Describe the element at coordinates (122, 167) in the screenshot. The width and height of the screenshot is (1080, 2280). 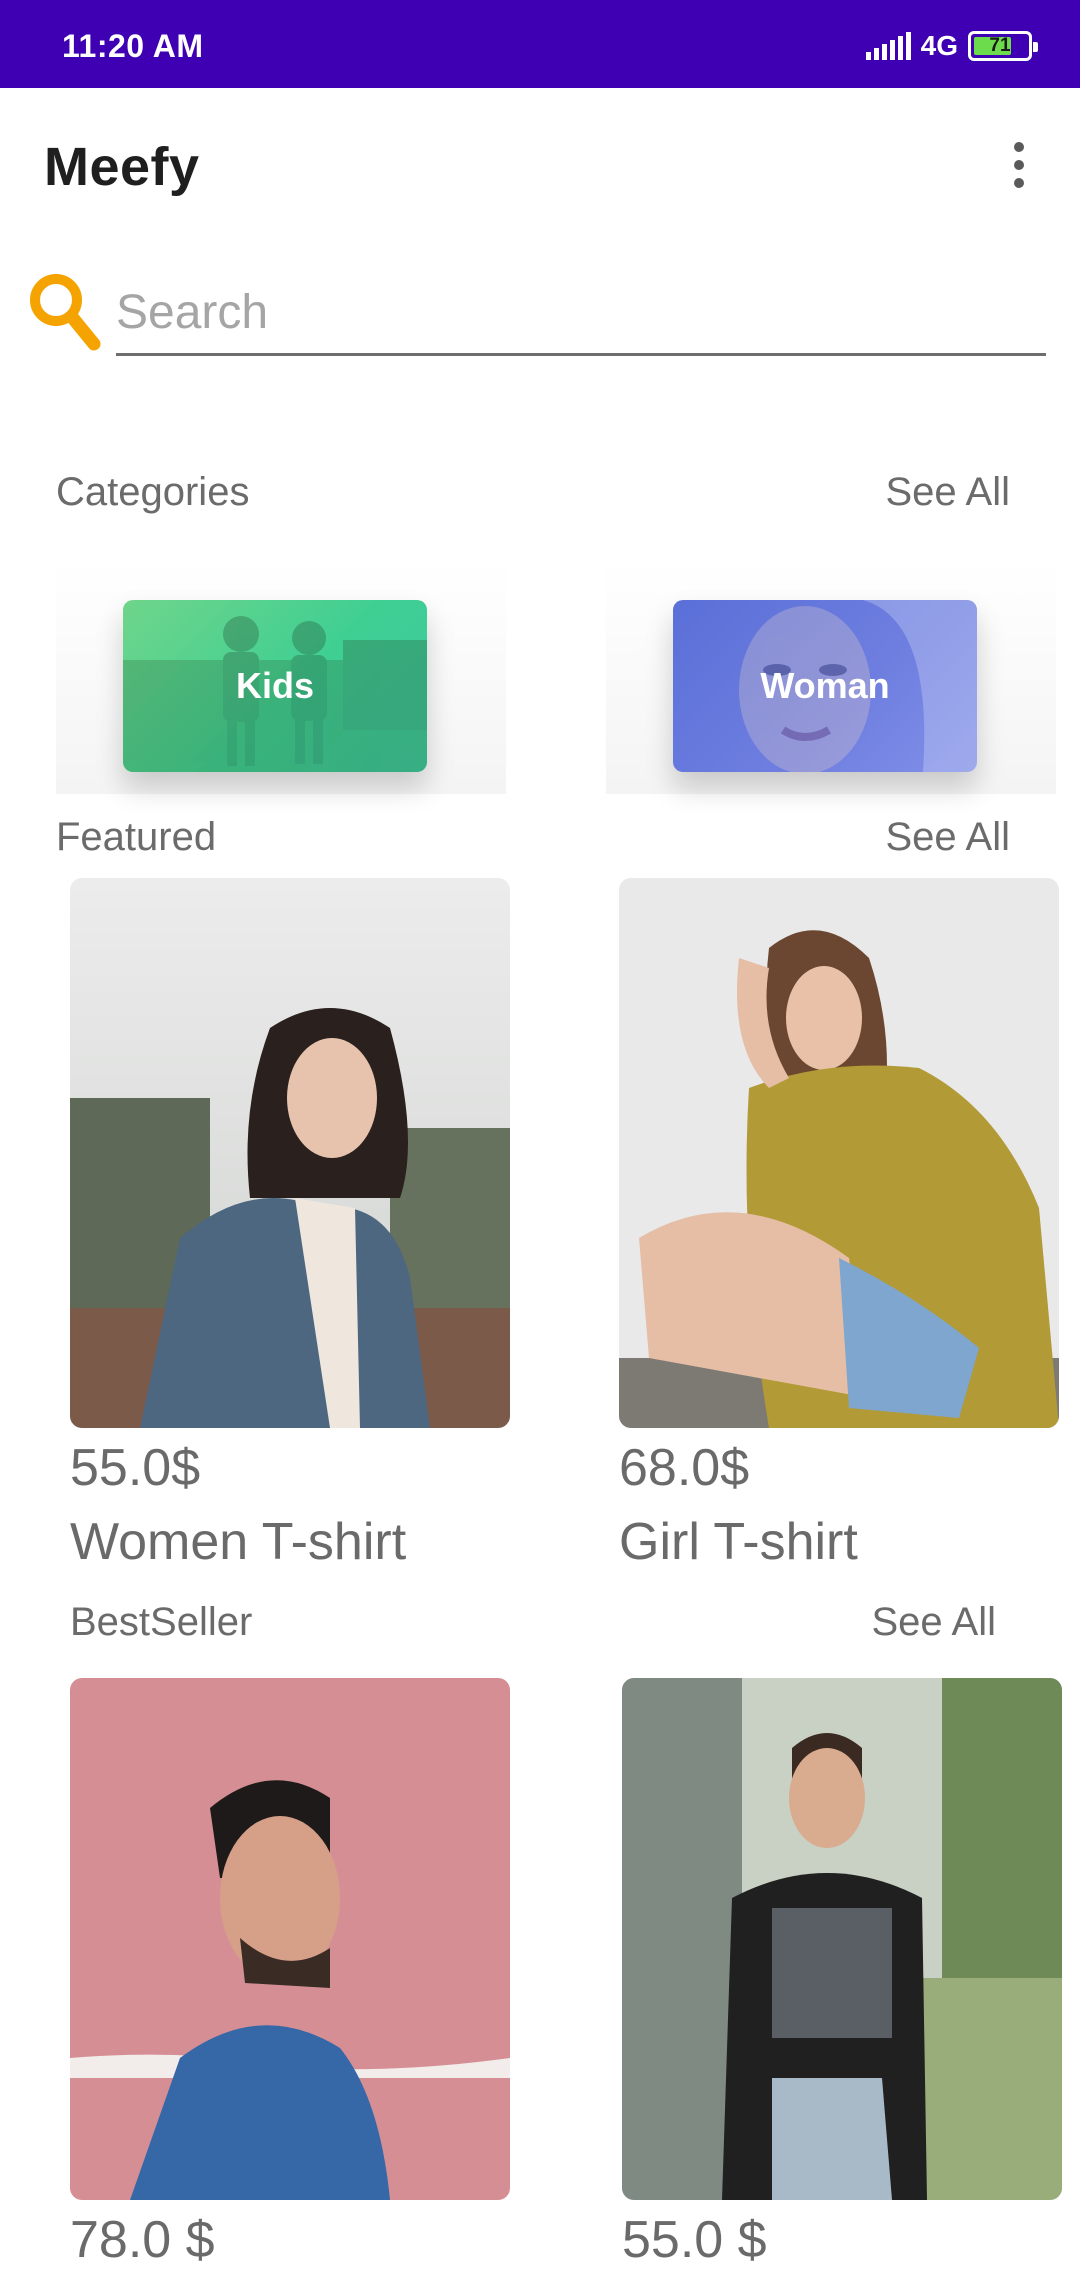
I see `app-title: Meefy` at that location.